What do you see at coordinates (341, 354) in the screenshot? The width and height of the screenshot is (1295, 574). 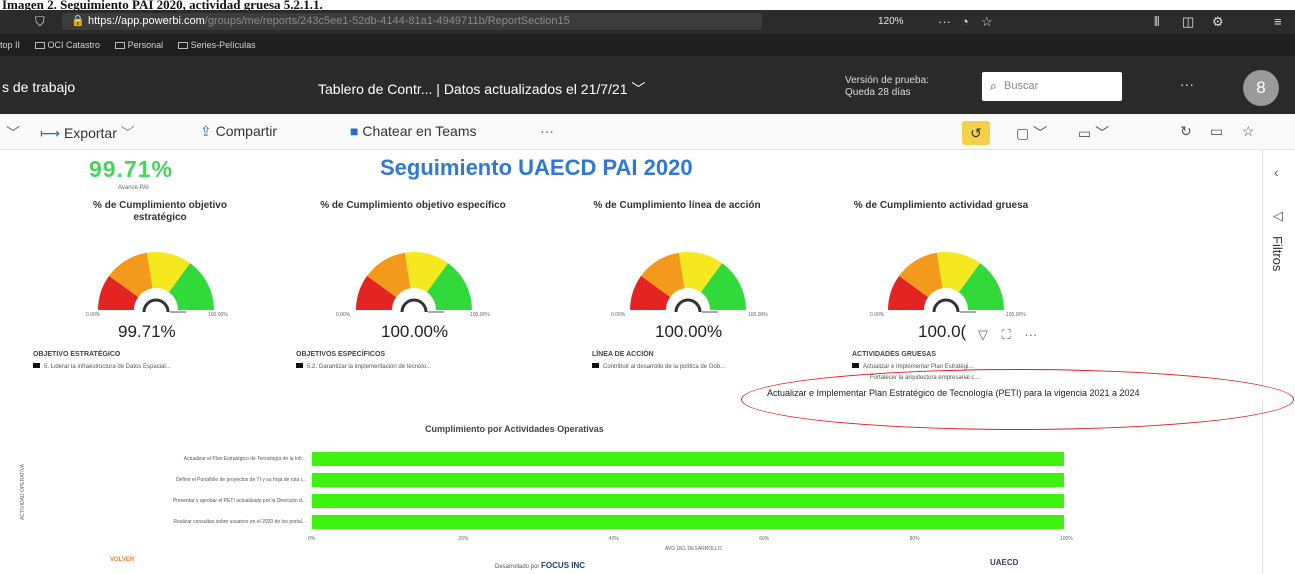 I see `card-label: OBJETIVOS ESPECÍFICOS` at bounding box center [341, 354].